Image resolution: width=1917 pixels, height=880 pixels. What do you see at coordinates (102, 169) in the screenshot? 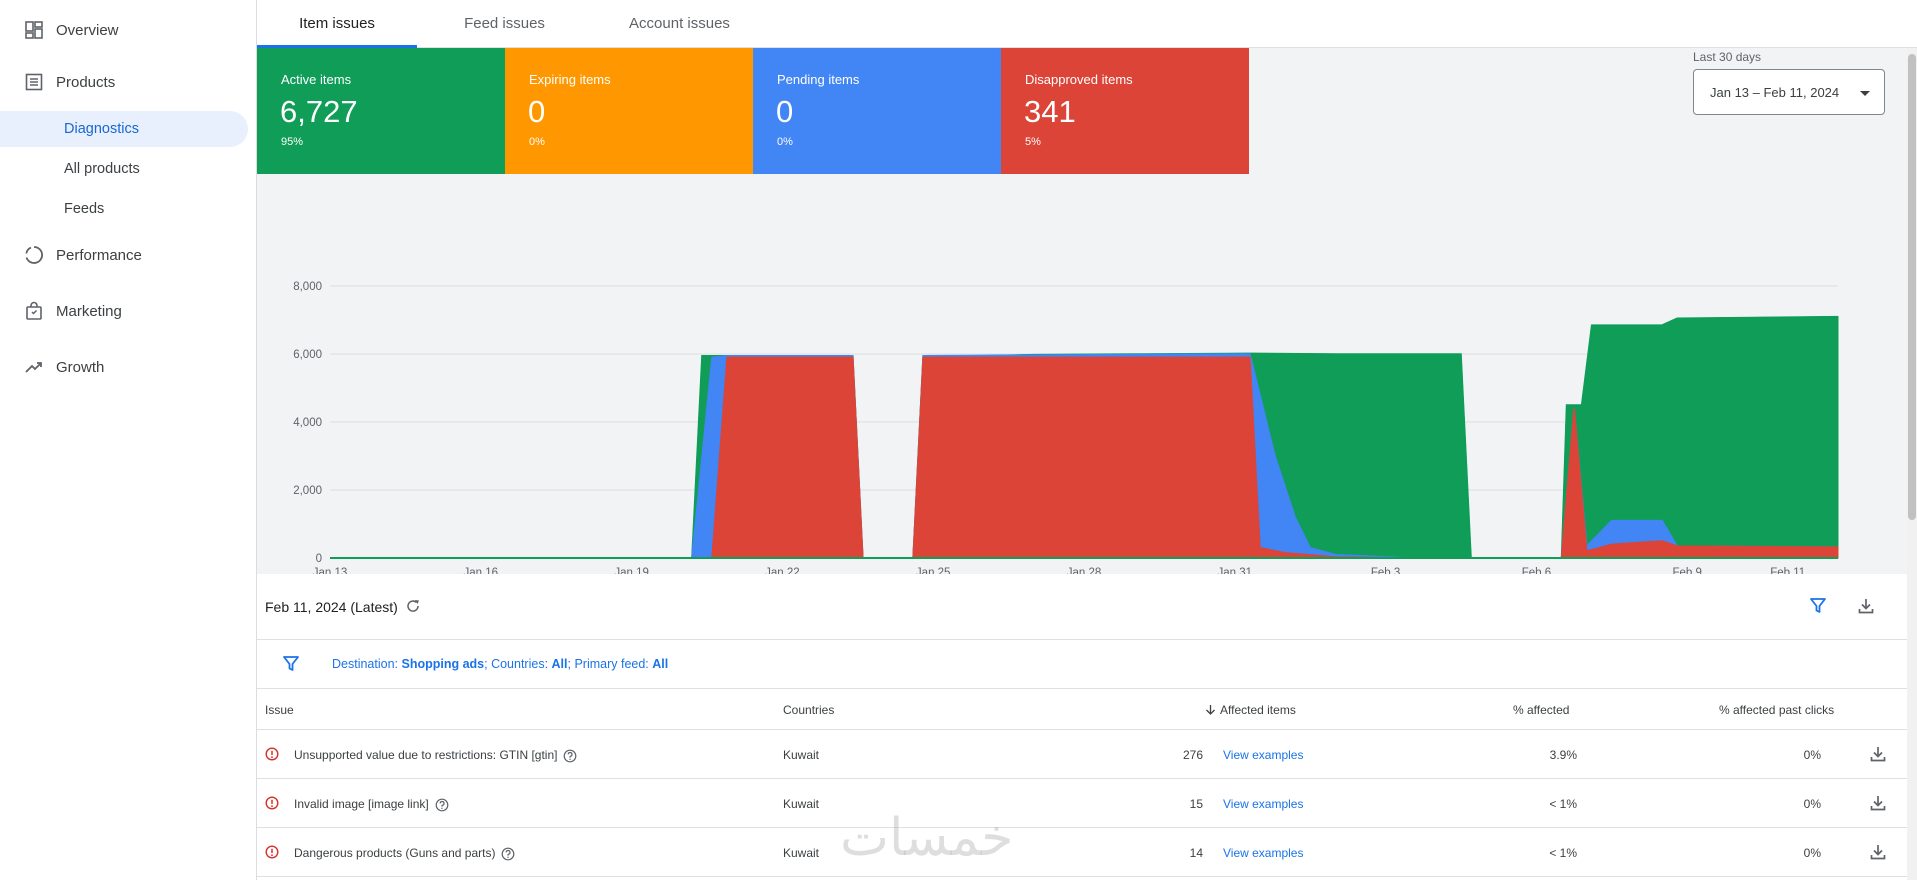
I see `nav-all-products-label: All products` at bounding box center [102, 169].